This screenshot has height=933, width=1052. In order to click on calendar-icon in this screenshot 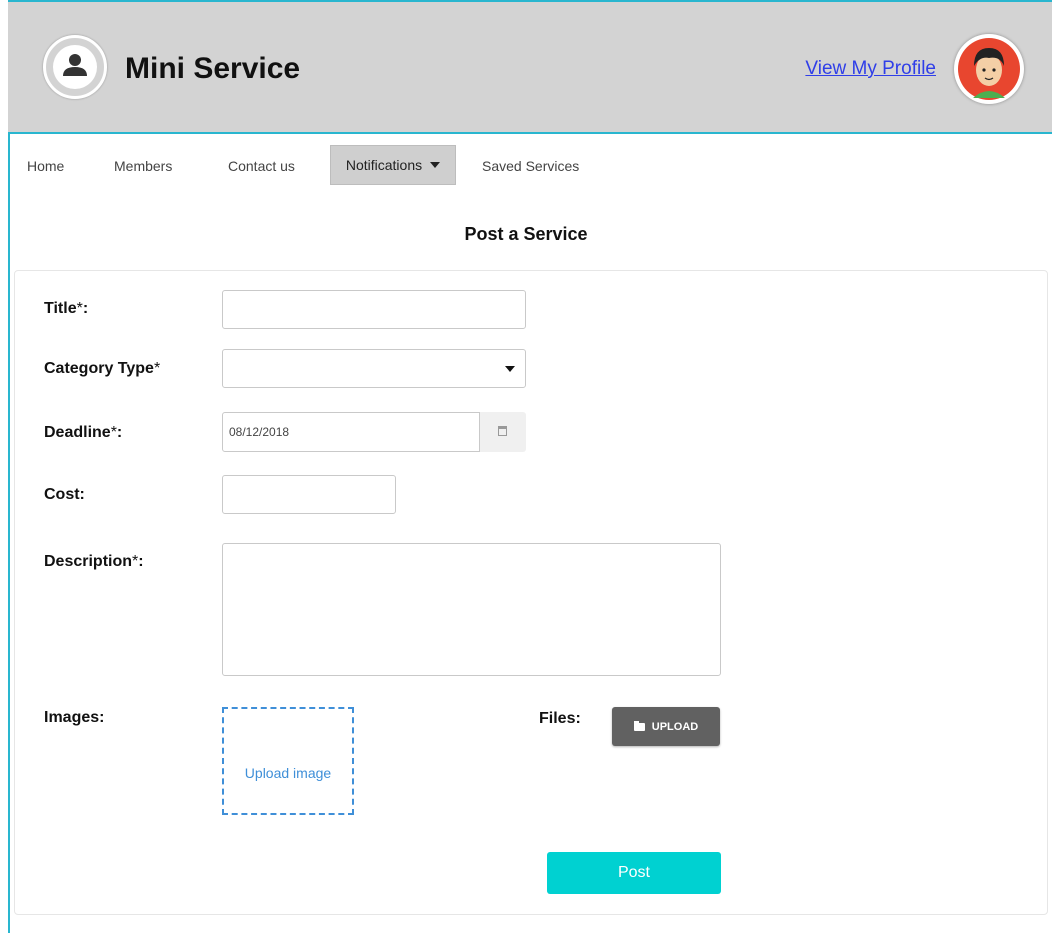, I will do `click(502, 431)`.